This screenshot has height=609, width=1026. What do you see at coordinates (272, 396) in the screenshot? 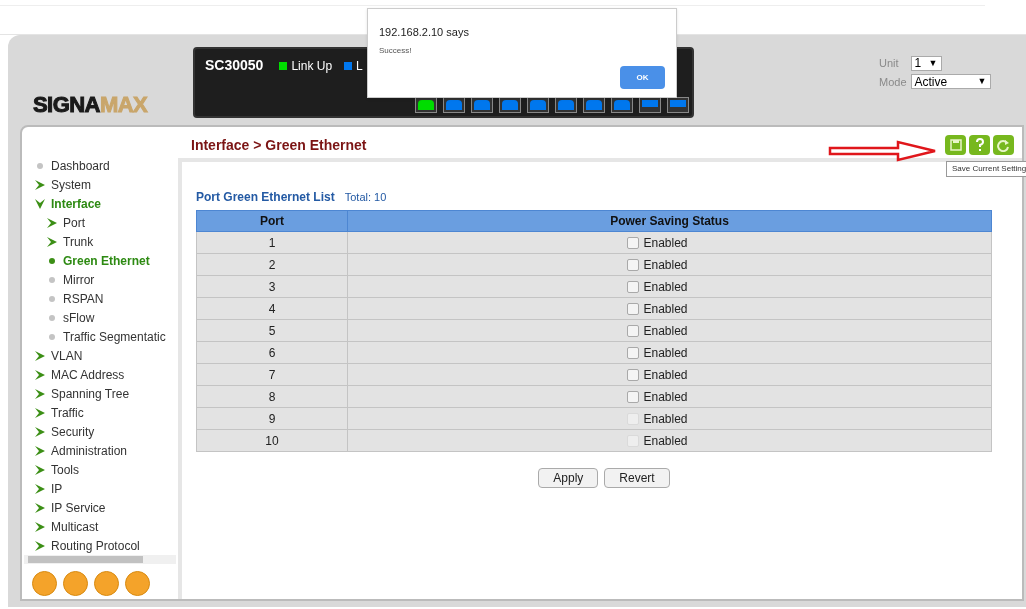
I see `table-cell: 8` at bounding box center [272, 396].